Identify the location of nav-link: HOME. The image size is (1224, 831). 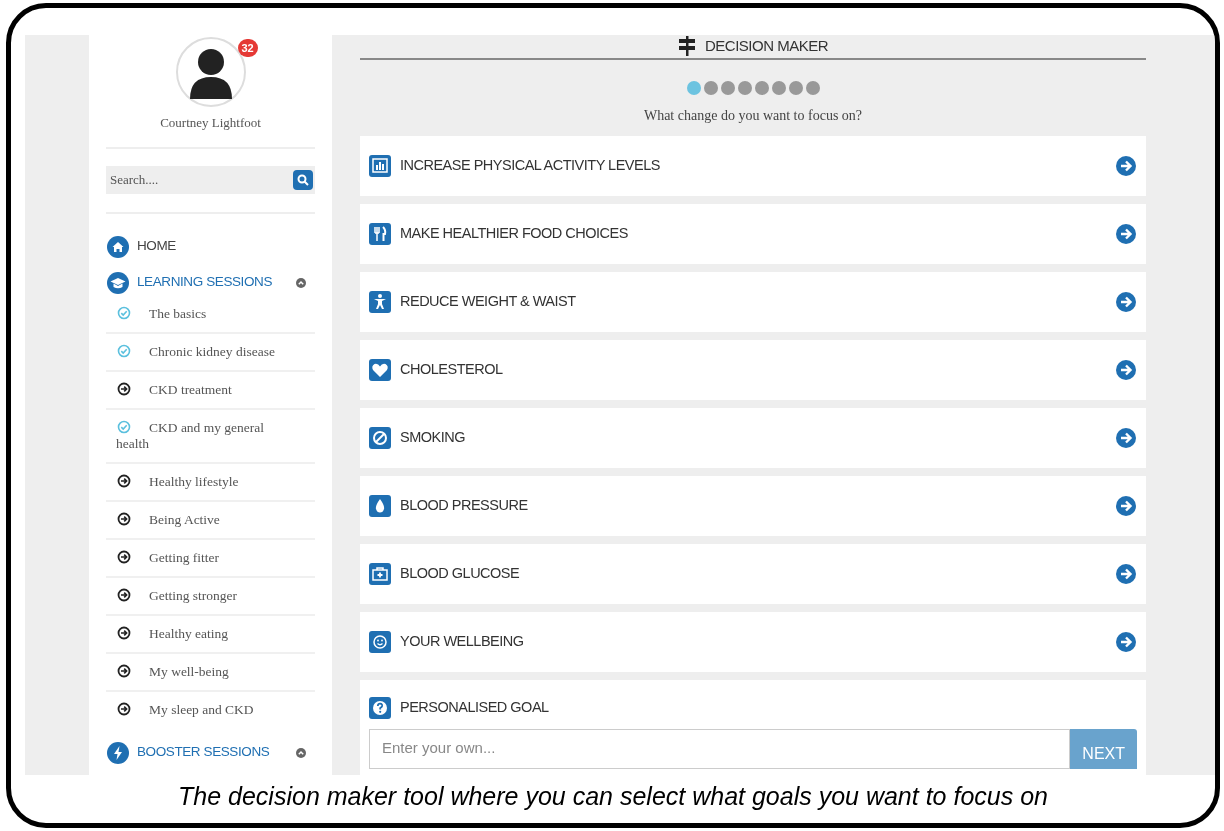
(156, 246).